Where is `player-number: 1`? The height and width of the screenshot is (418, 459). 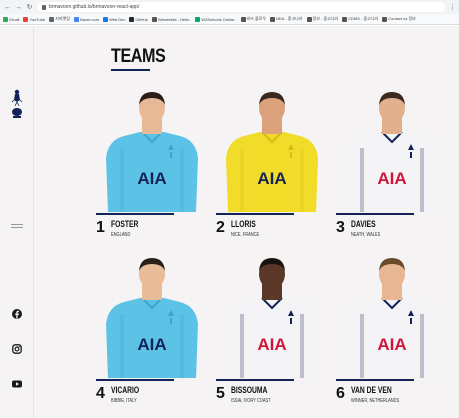
player-number: 1 is located at coordinates (100, 227).